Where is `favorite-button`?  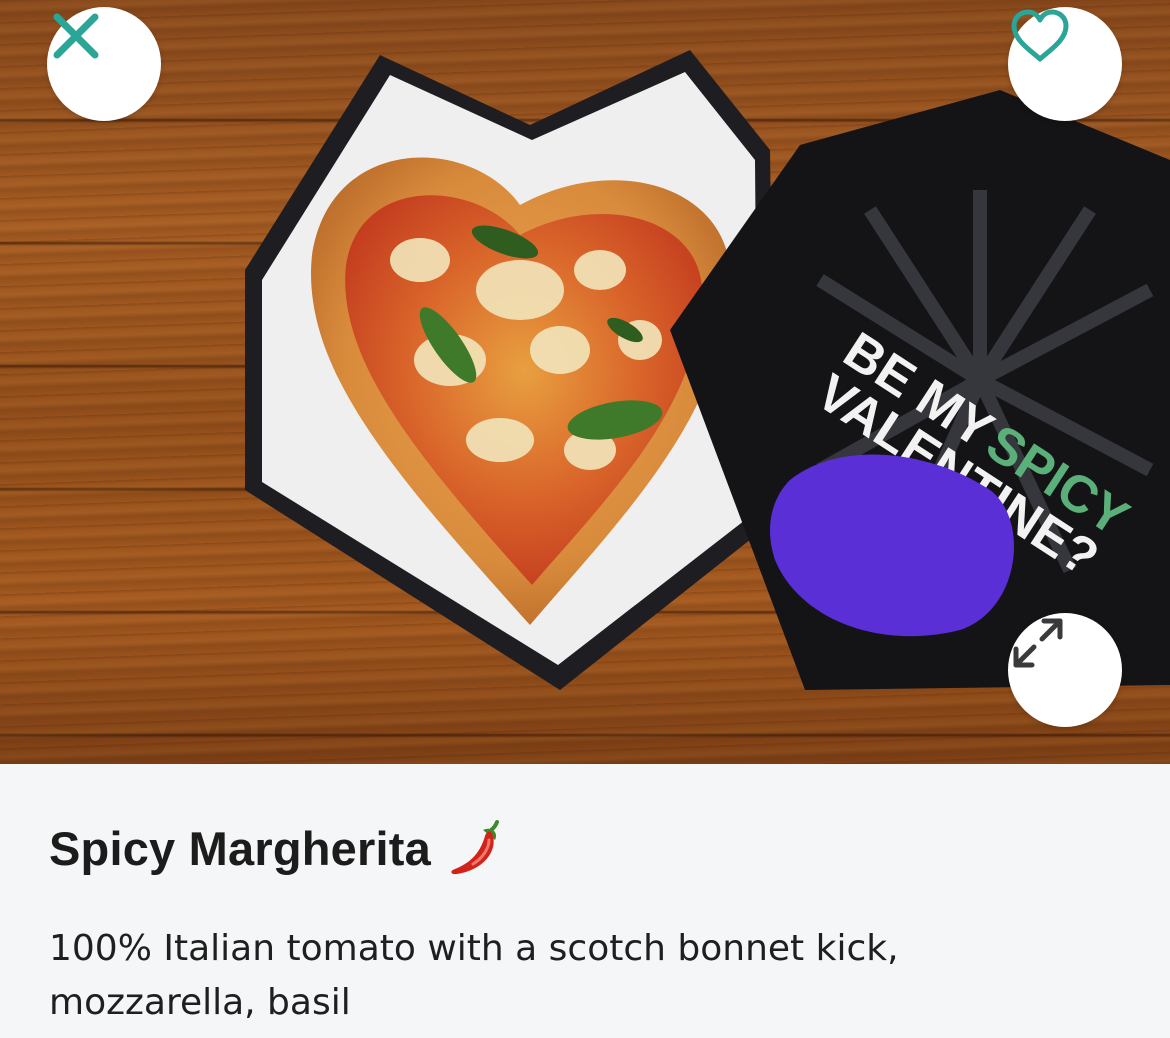 favorite-button is located at coordinates (1065, 64).